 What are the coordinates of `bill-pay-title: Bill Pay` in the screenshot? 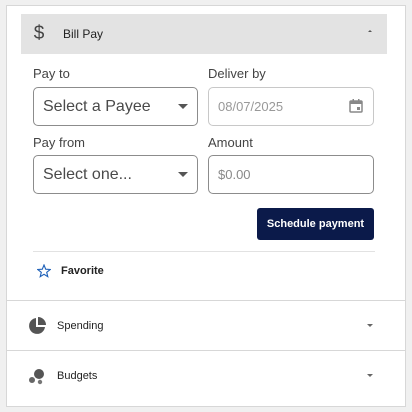 It's located at (83, 34).